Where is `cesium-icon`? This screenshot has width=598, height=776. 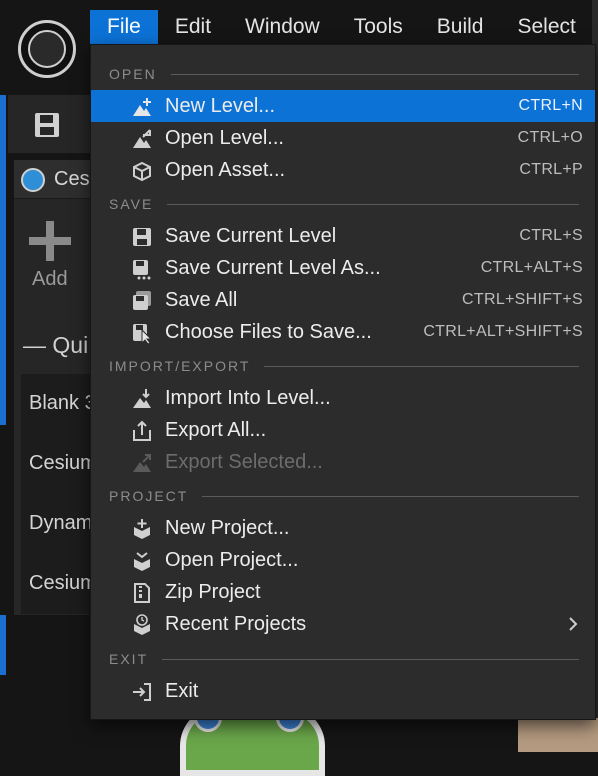
cesium-icon is located at coordinates (33, 180).